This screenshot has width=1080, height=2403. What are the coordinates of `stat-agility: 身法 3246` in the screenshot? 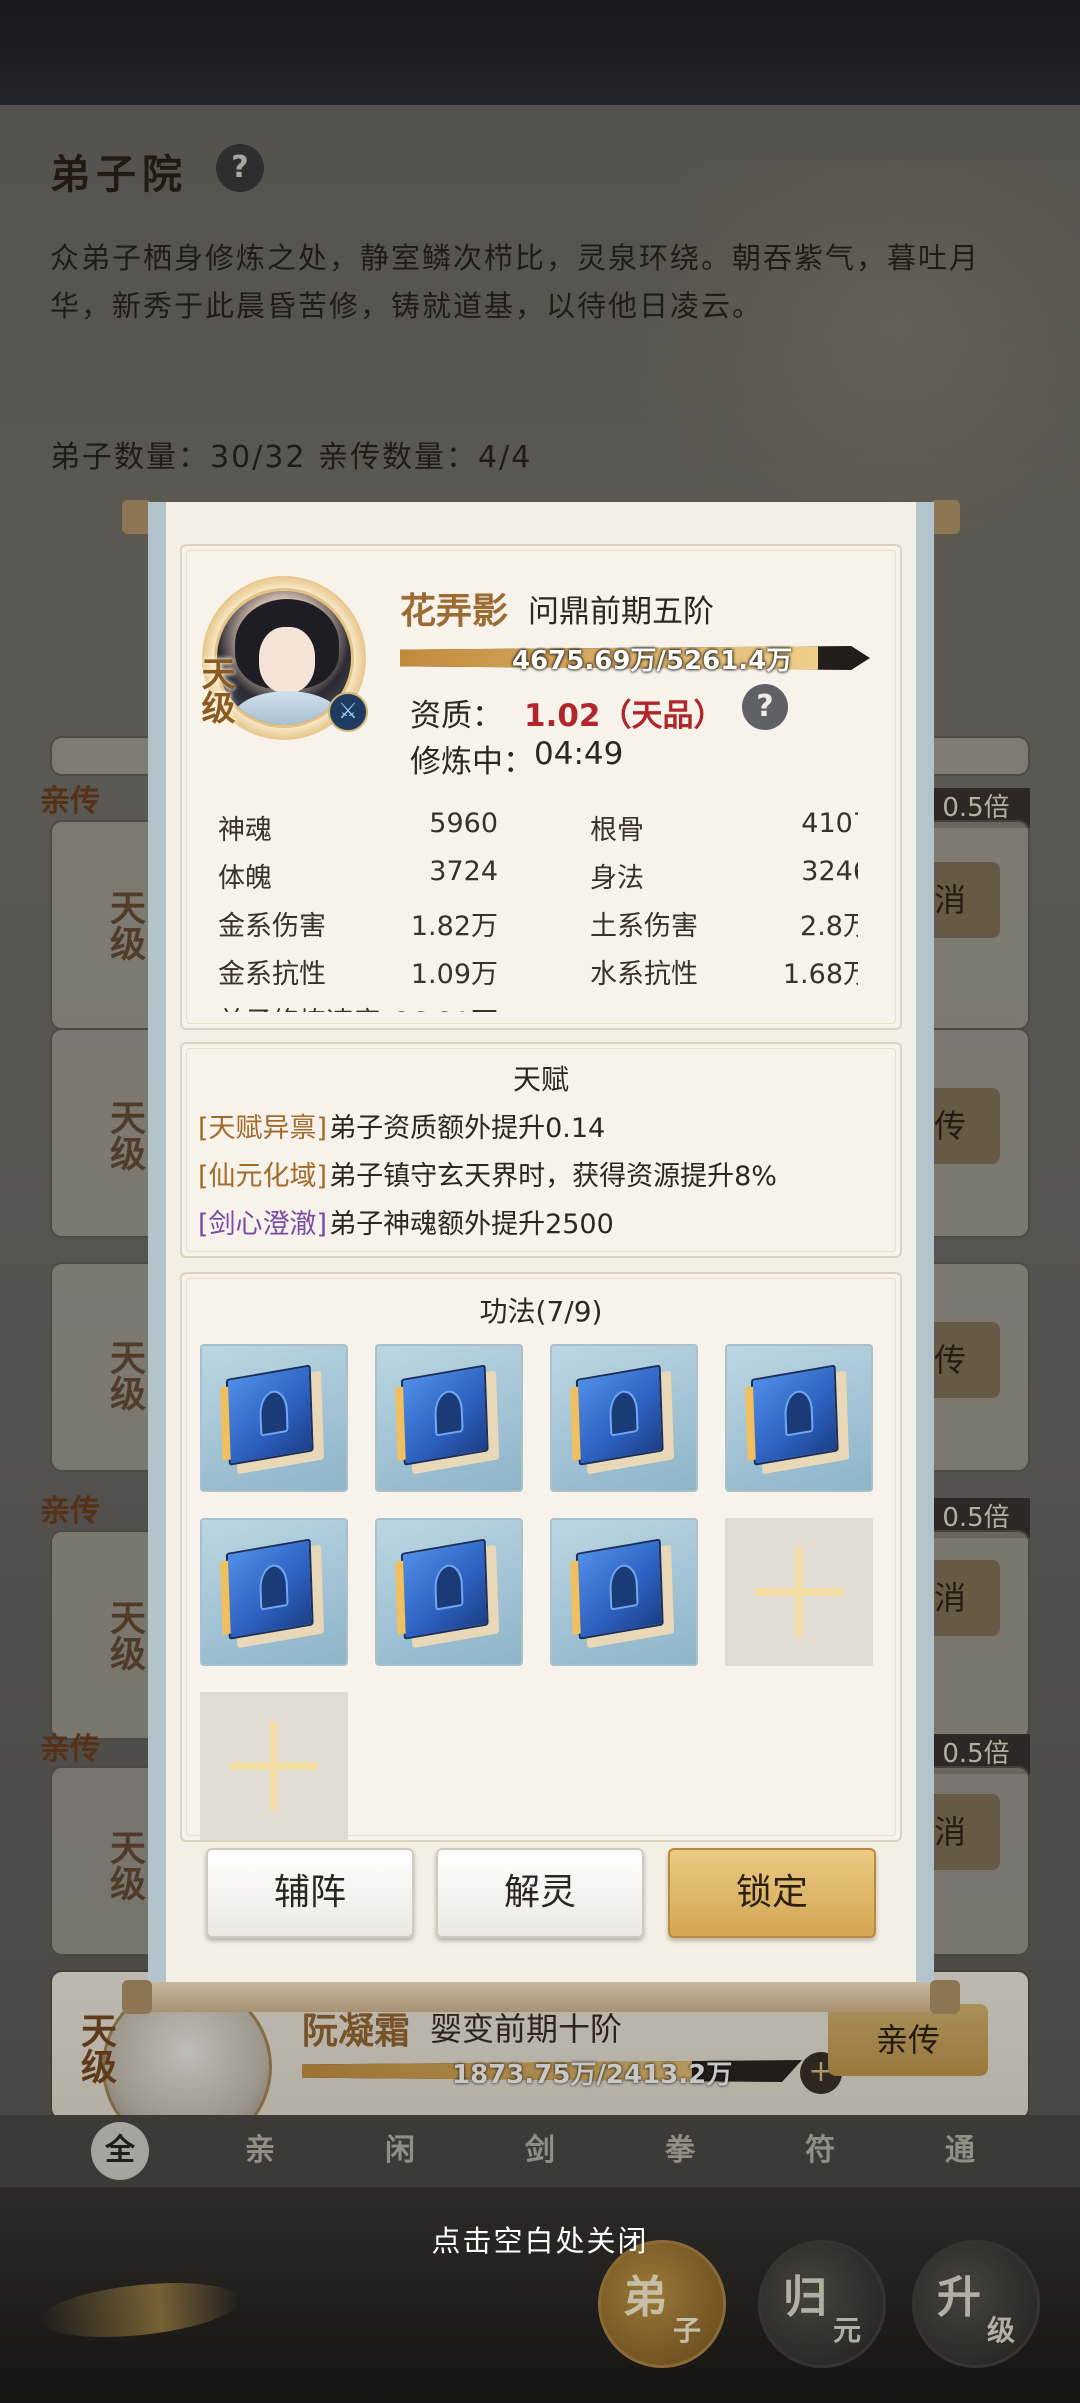 It's located at (724, 874).